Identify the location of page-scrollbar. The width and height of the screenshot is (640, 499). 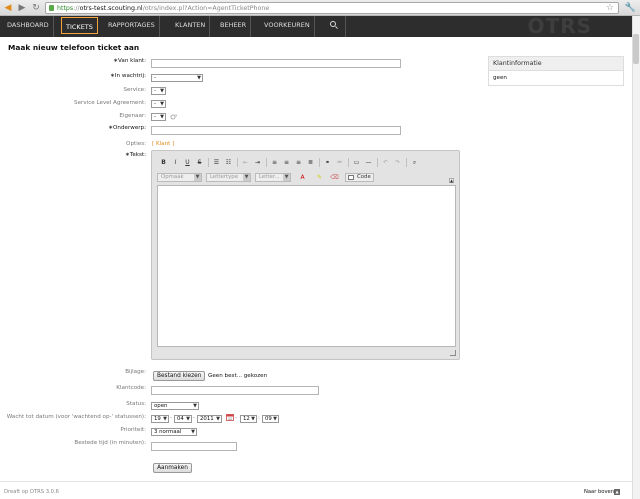
(636, 257).